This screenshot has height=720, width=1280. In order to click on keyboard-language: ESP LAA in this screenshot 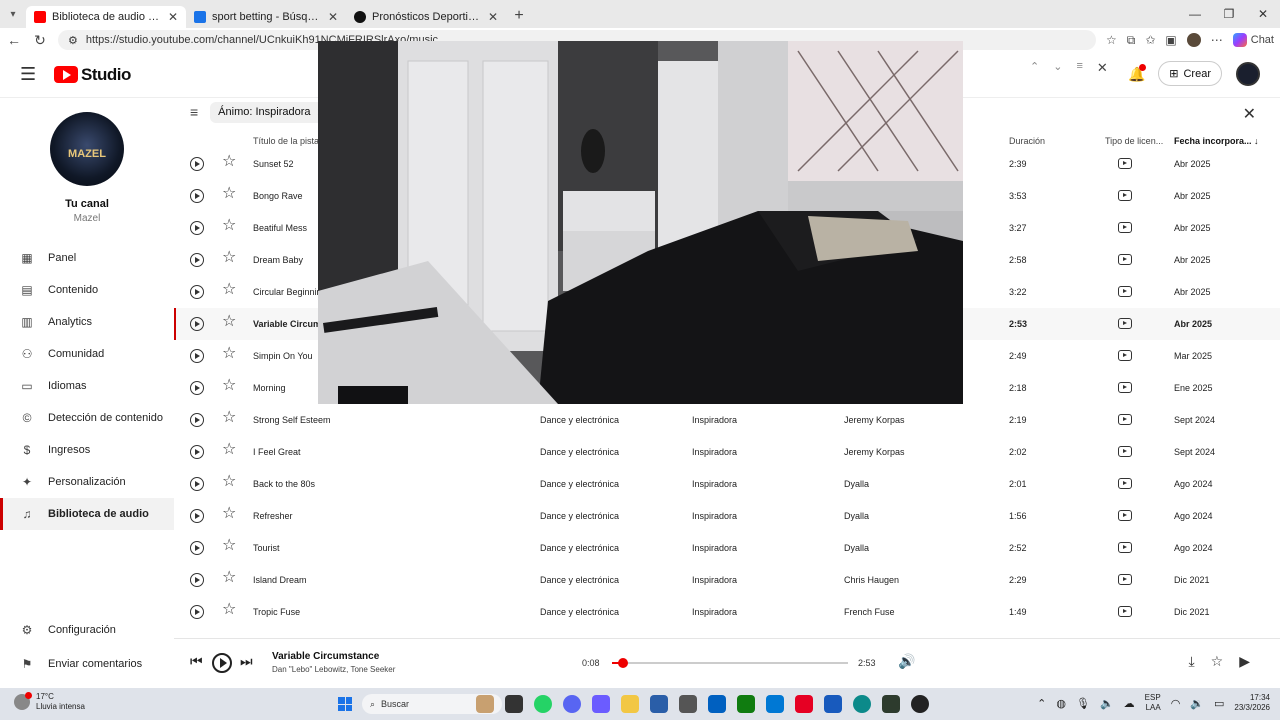, I will do `click(1153, 703)`.